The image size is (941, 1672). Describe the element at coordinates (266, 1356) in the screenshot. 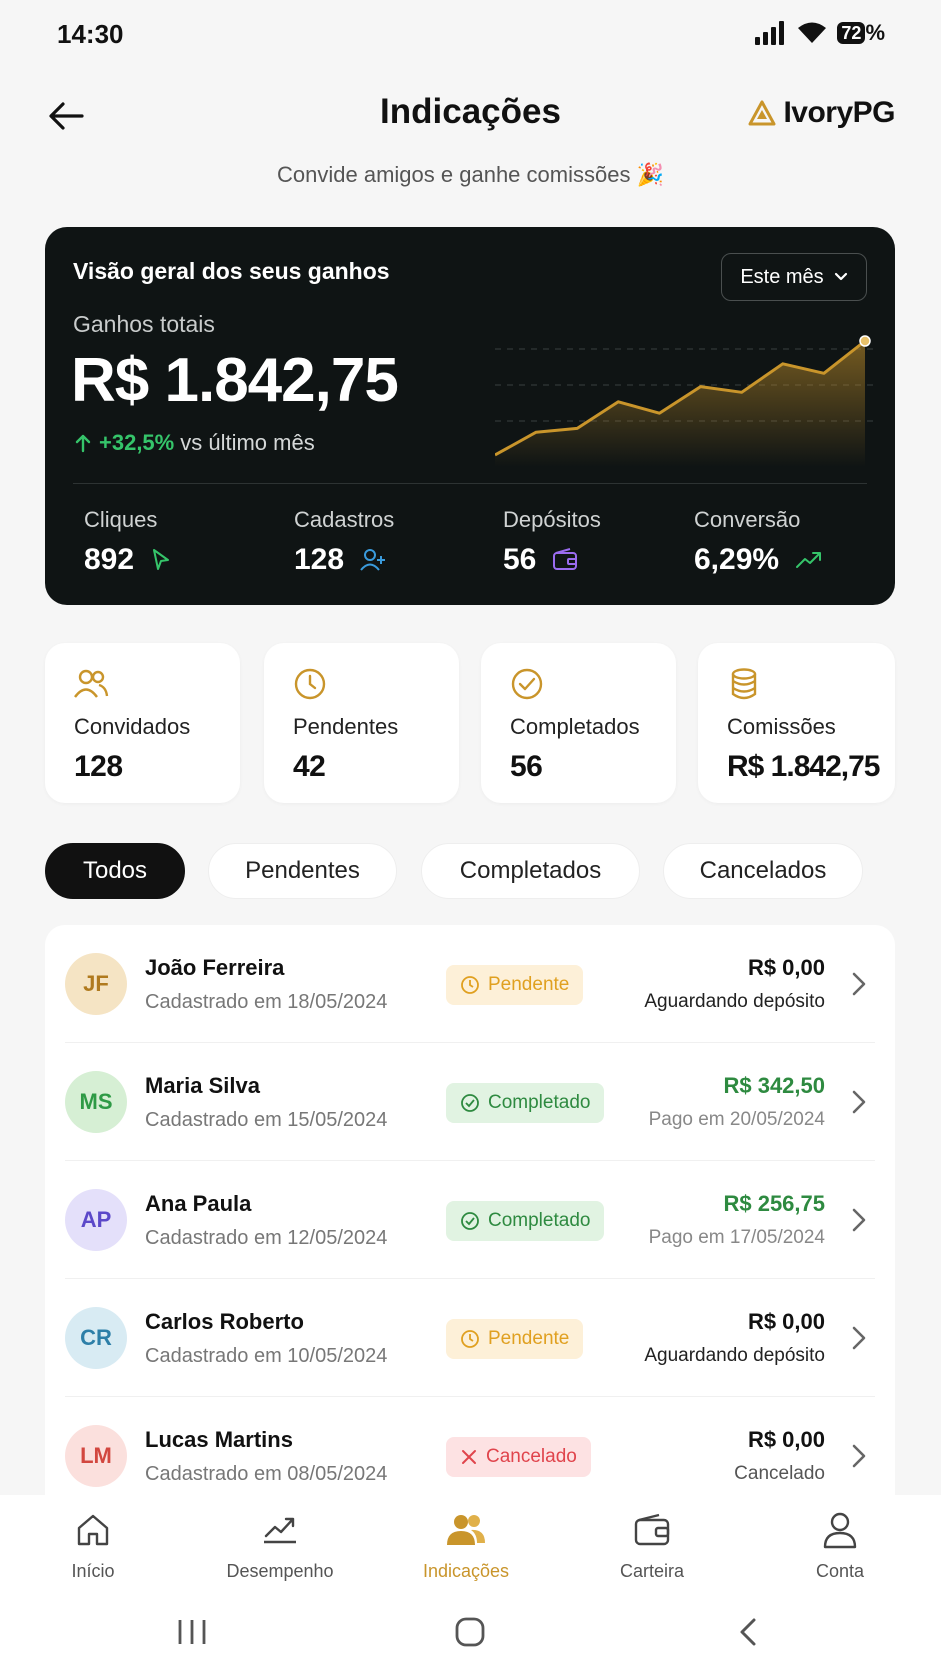

I see `referral-date: Cadastrado em 10/05/2024` at that location.